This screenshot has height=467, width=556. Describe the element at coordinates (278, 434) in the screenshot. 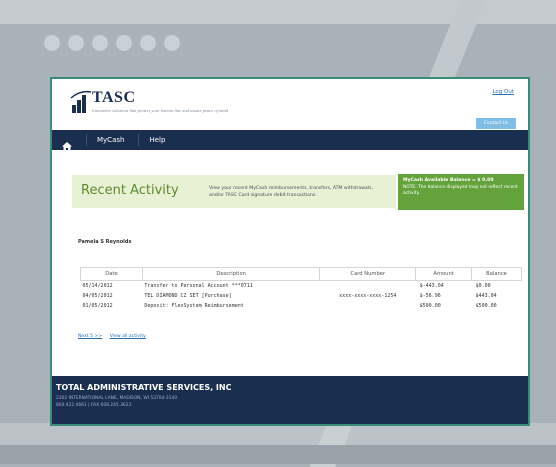

I see `backdrop-bottom-band` at that location.